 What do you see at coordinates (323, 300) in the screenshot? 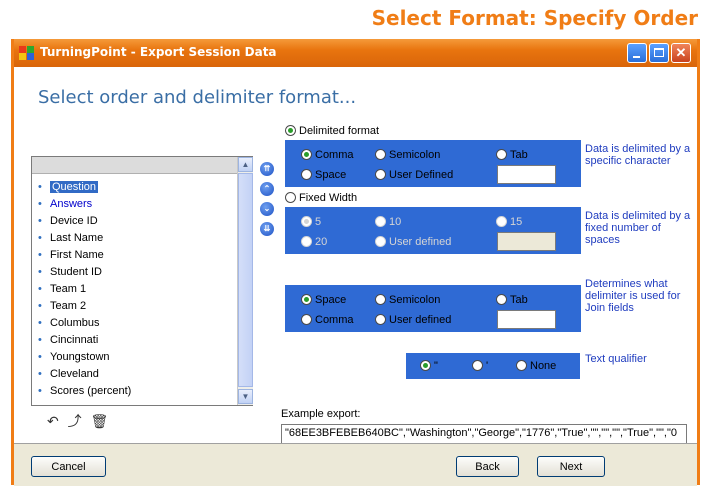
I see `join-space-radio: Space` at bounding box center [323, 300].